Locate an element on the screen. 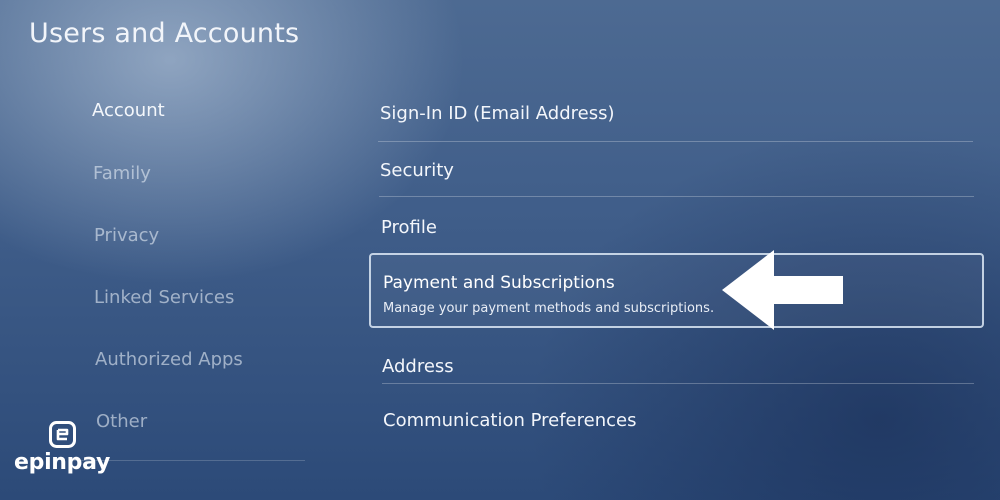 The height and width of the screenshot is (500, 1000). sidebar-item-linked-services: Linked Services is located at coordinates (164, 297).